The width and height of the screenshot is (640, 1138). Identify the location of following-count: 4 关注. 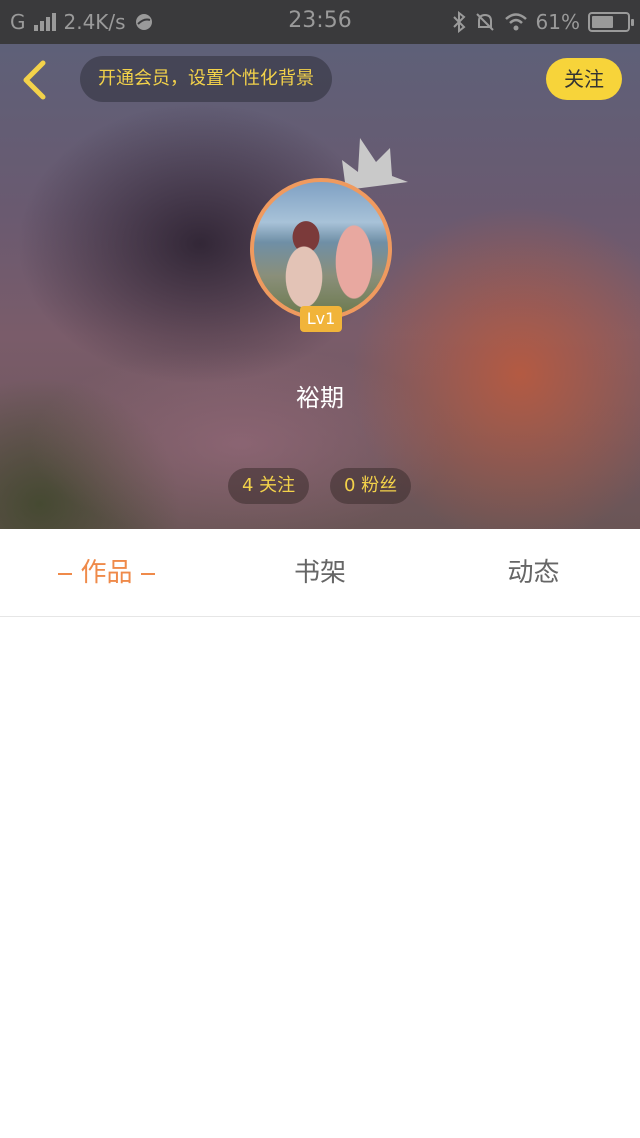
(269, 486).